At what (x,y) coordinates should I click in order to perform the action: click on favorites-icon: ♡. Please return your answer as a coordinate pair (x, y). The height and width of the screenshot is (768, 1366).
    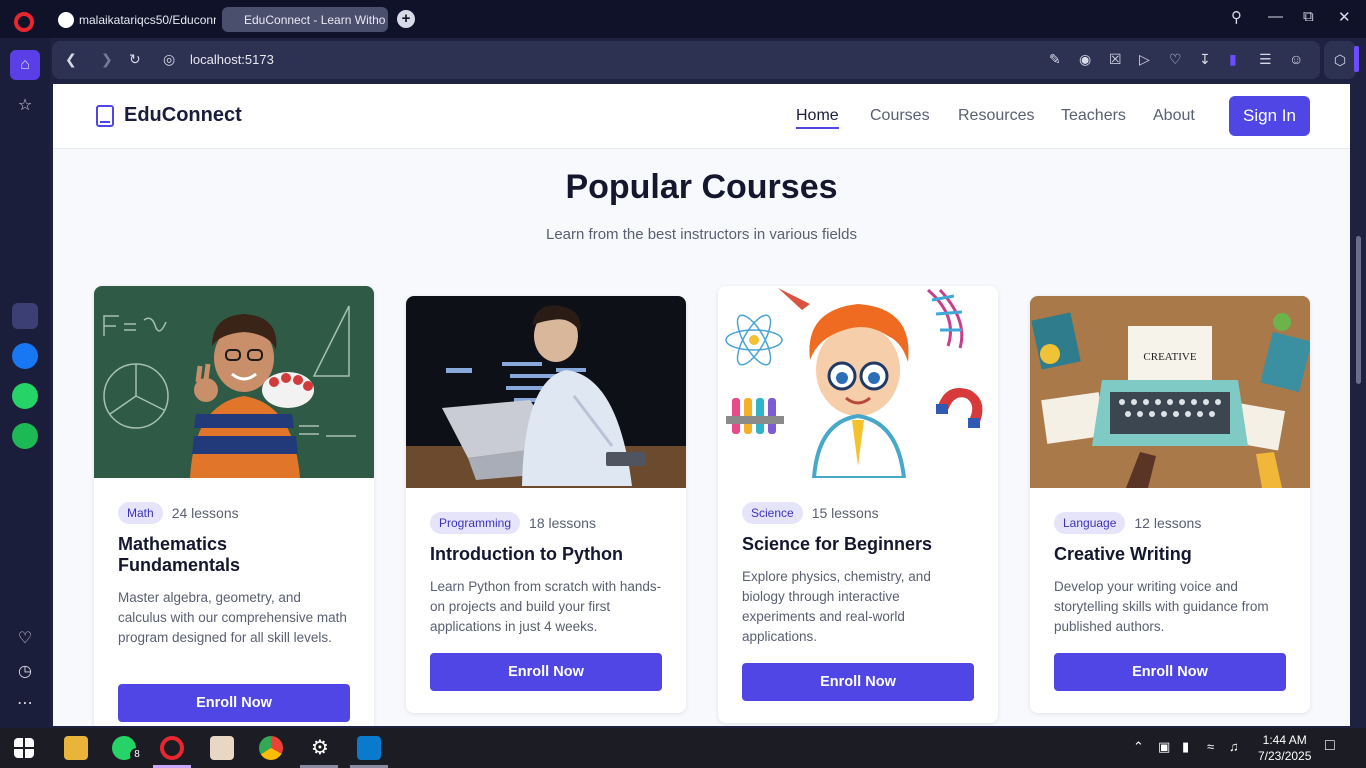
    Looking at the image, I should click on (1175, 59).